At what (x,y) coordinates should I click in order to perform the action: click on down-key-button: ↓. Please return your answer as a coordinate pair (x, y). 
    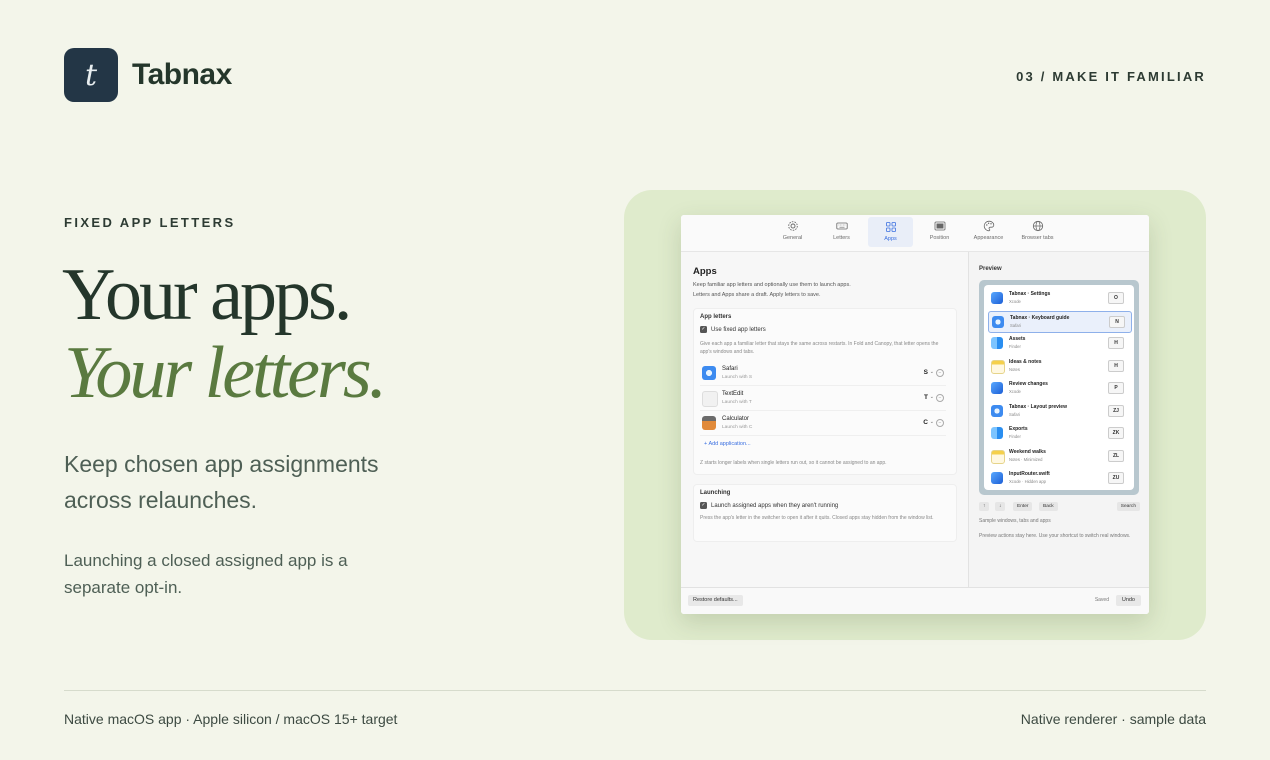
    Looking at the image, I should click on (1000, 506).